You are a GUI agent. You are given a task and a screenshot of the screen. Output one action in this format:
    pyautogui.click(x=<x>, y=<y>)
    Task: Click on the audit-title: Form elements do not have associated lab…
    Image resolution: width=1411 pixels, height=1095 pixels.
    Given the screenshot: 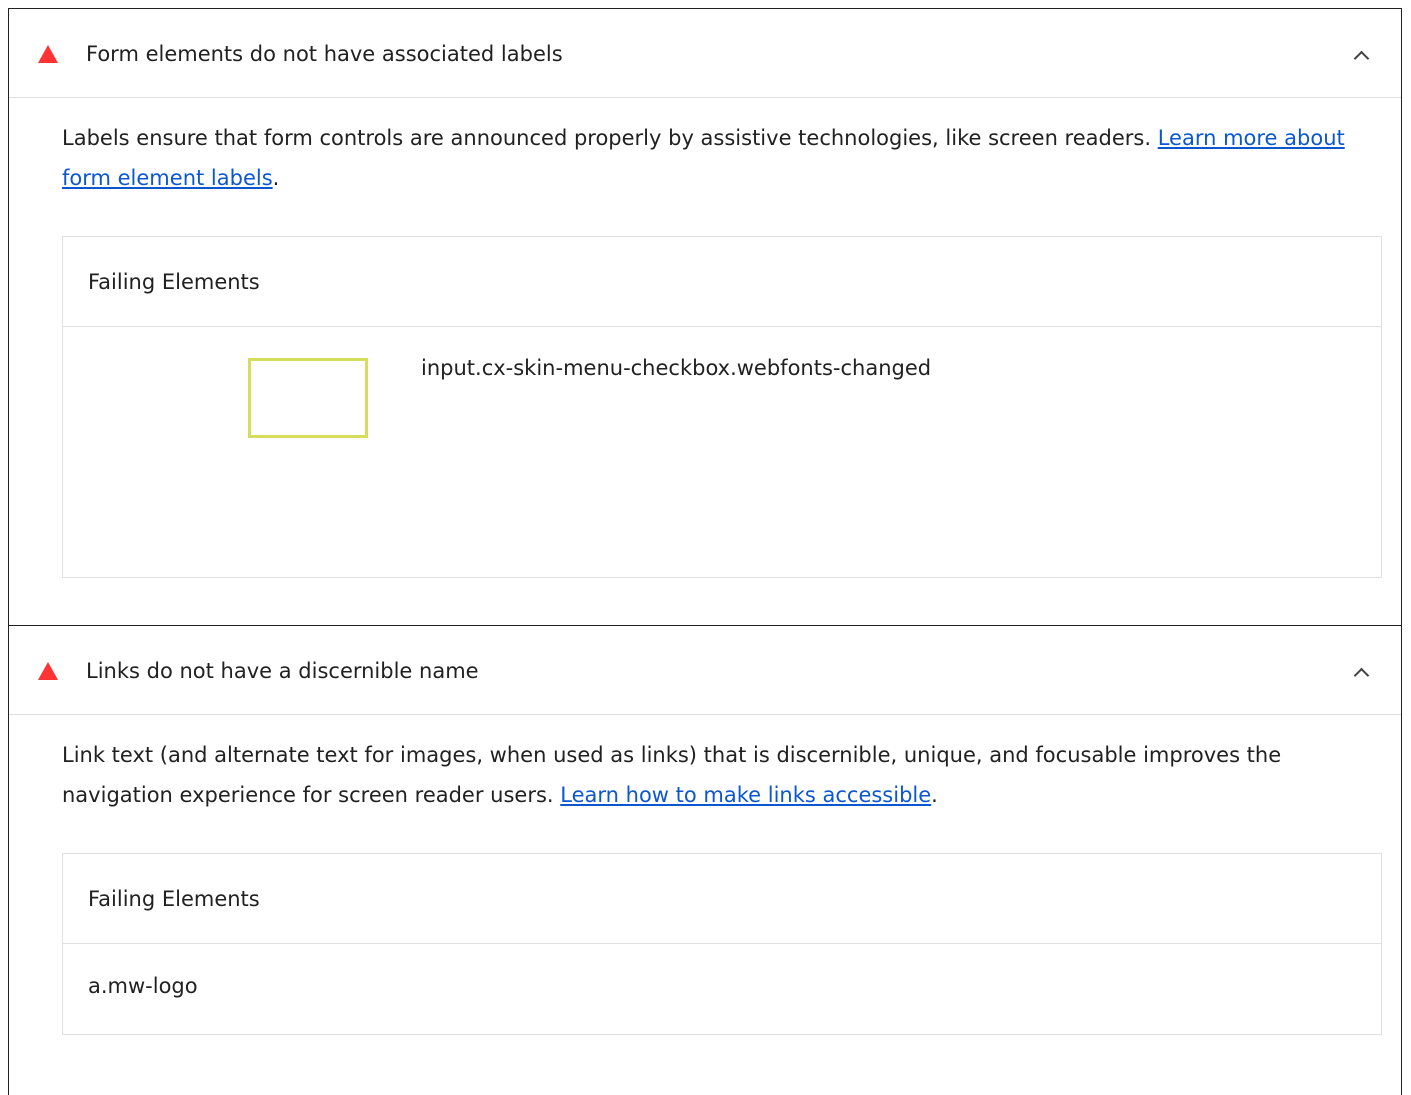 What is the action you would take?
    pyautogui.click(x=324, y=54)
    